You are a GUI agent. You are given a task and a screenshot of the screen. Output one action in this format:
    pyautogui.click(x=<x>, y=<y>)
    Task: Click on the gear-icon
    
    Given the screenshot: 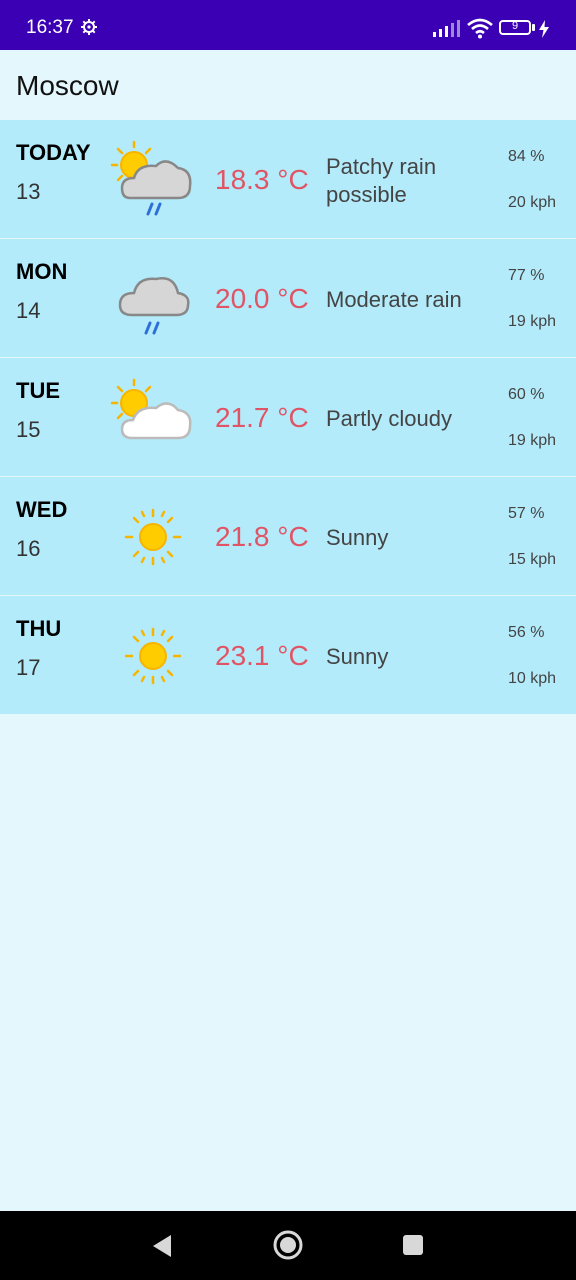 What is the action you would take?
    pyautogui.click(x=89, y=27)
    